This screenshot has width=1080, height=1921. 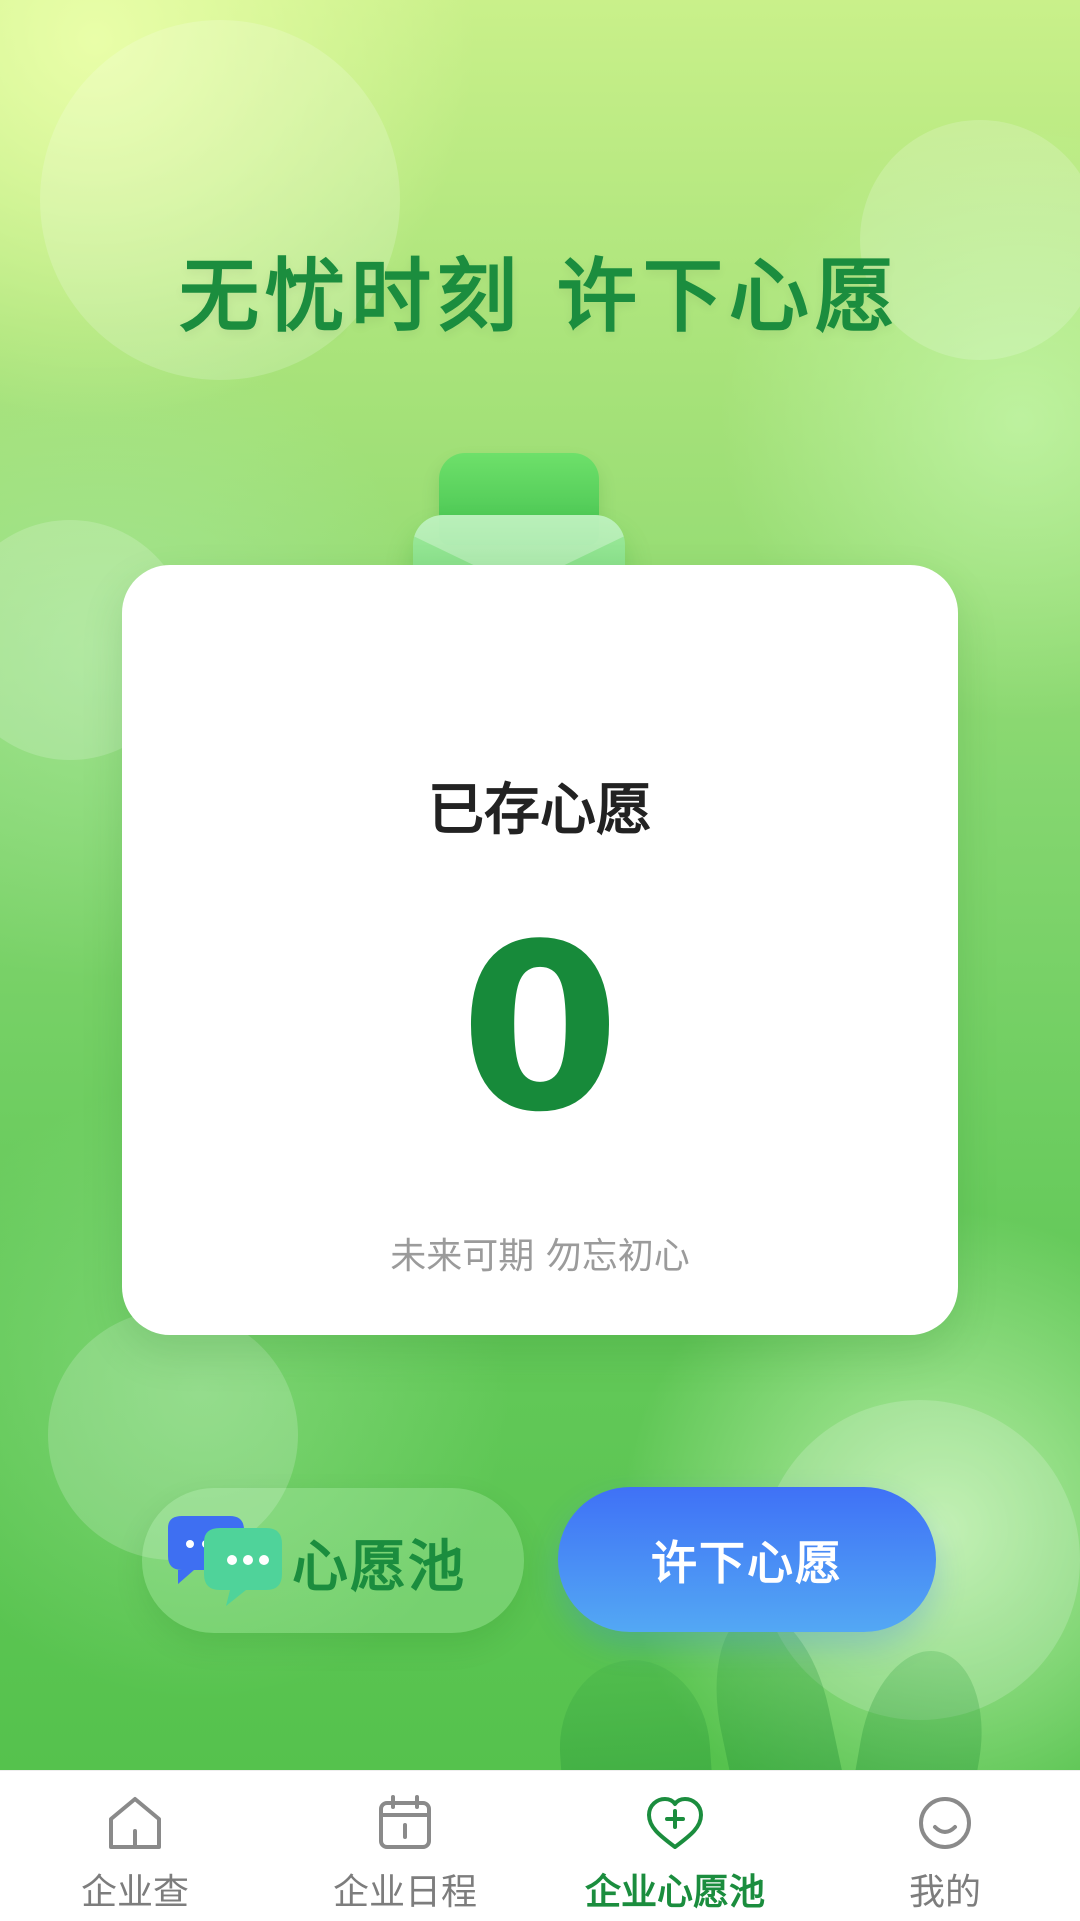 I want to click on bottom-nav: 企业查 企业日程 企业心愿池 我的, so click(x=540, y=1845).